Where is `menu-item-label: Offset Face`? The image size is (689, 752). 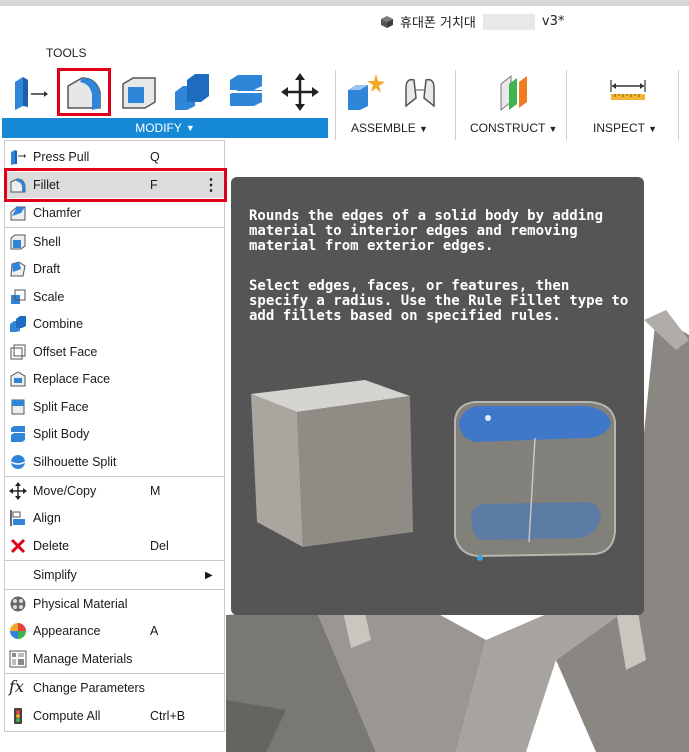 menu-item-label: Offset Face is located at coordinates (65, 352).